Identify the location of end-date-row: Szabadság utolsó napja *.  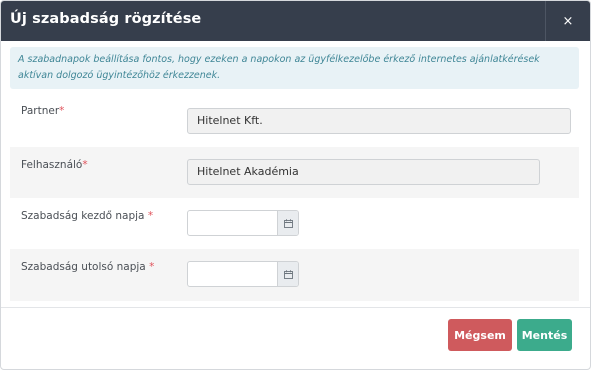
(294, 275).